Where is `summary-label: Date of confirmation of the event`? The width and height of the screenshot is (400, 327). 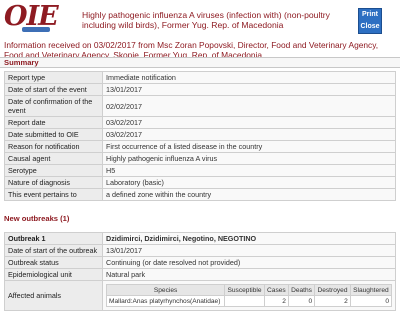 summary-label: Date of confirmation of the event is located at coordinates (53, 106).